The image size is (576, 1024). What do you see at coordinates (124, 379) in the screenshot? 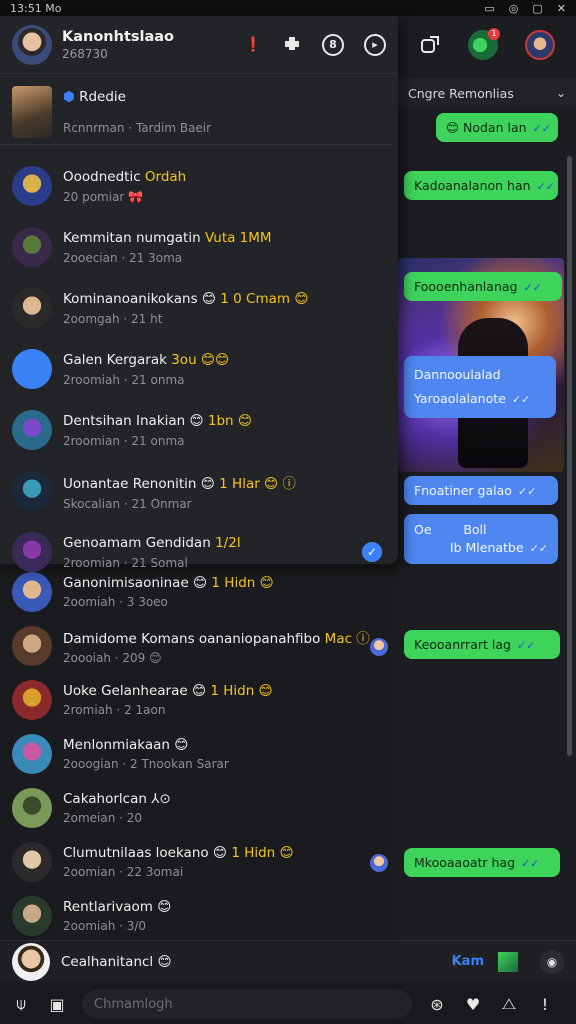
I see `contact-subtitle: 2roomiah · 21 onma` at bounding box center [124, 379].